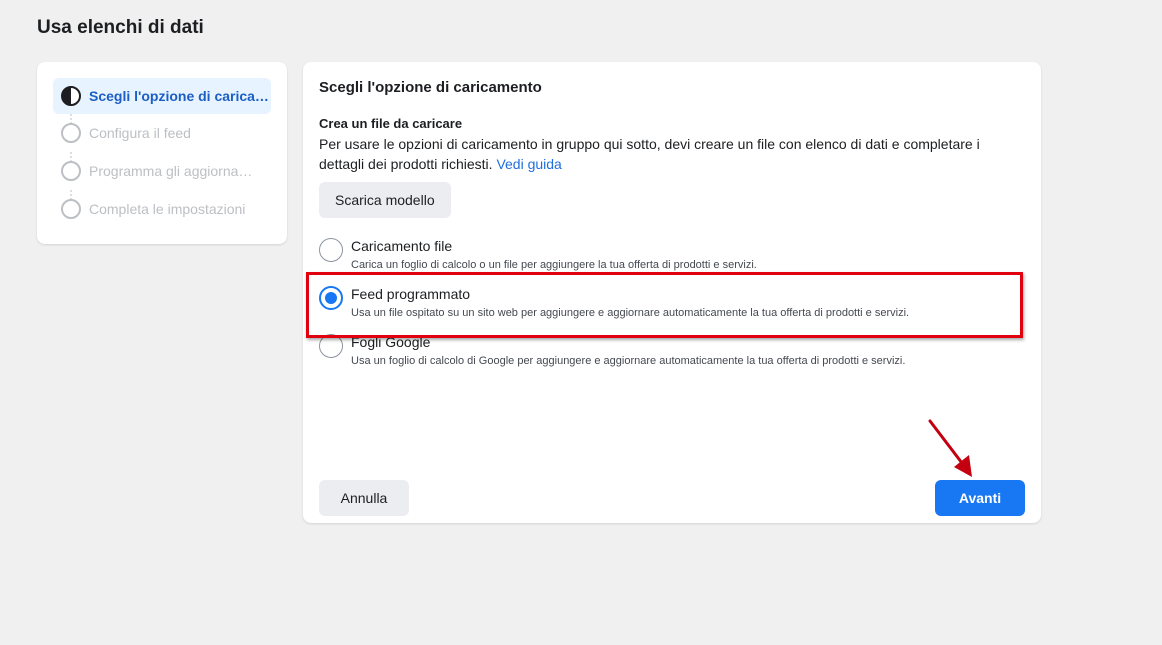  Describe the element at coordinates (411, 294) in the screenshot. I see `option-title: Feed programmato` at that location.